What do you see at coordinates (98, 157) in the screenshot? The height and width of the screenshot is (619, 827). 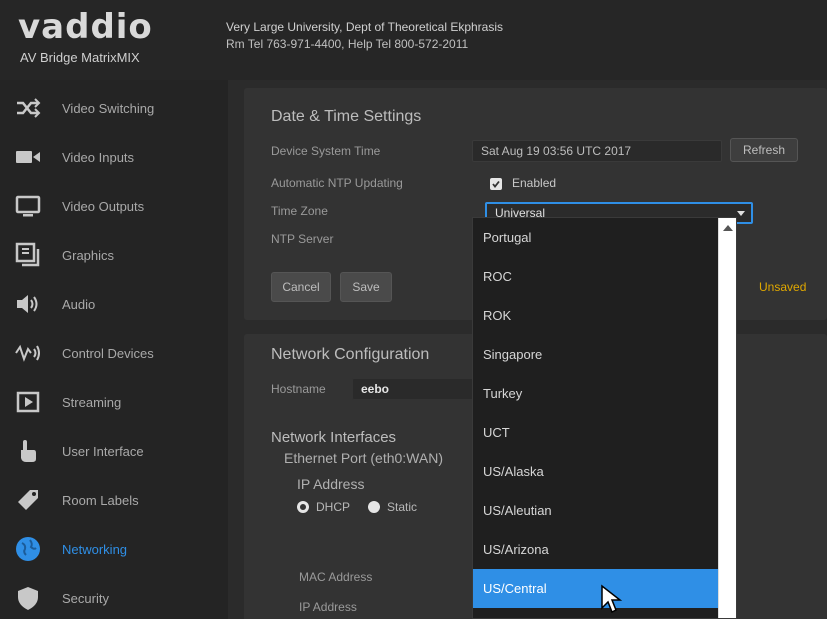 I see `sidebar-item-label: Video Inputs` at bounding box center [98, 157].